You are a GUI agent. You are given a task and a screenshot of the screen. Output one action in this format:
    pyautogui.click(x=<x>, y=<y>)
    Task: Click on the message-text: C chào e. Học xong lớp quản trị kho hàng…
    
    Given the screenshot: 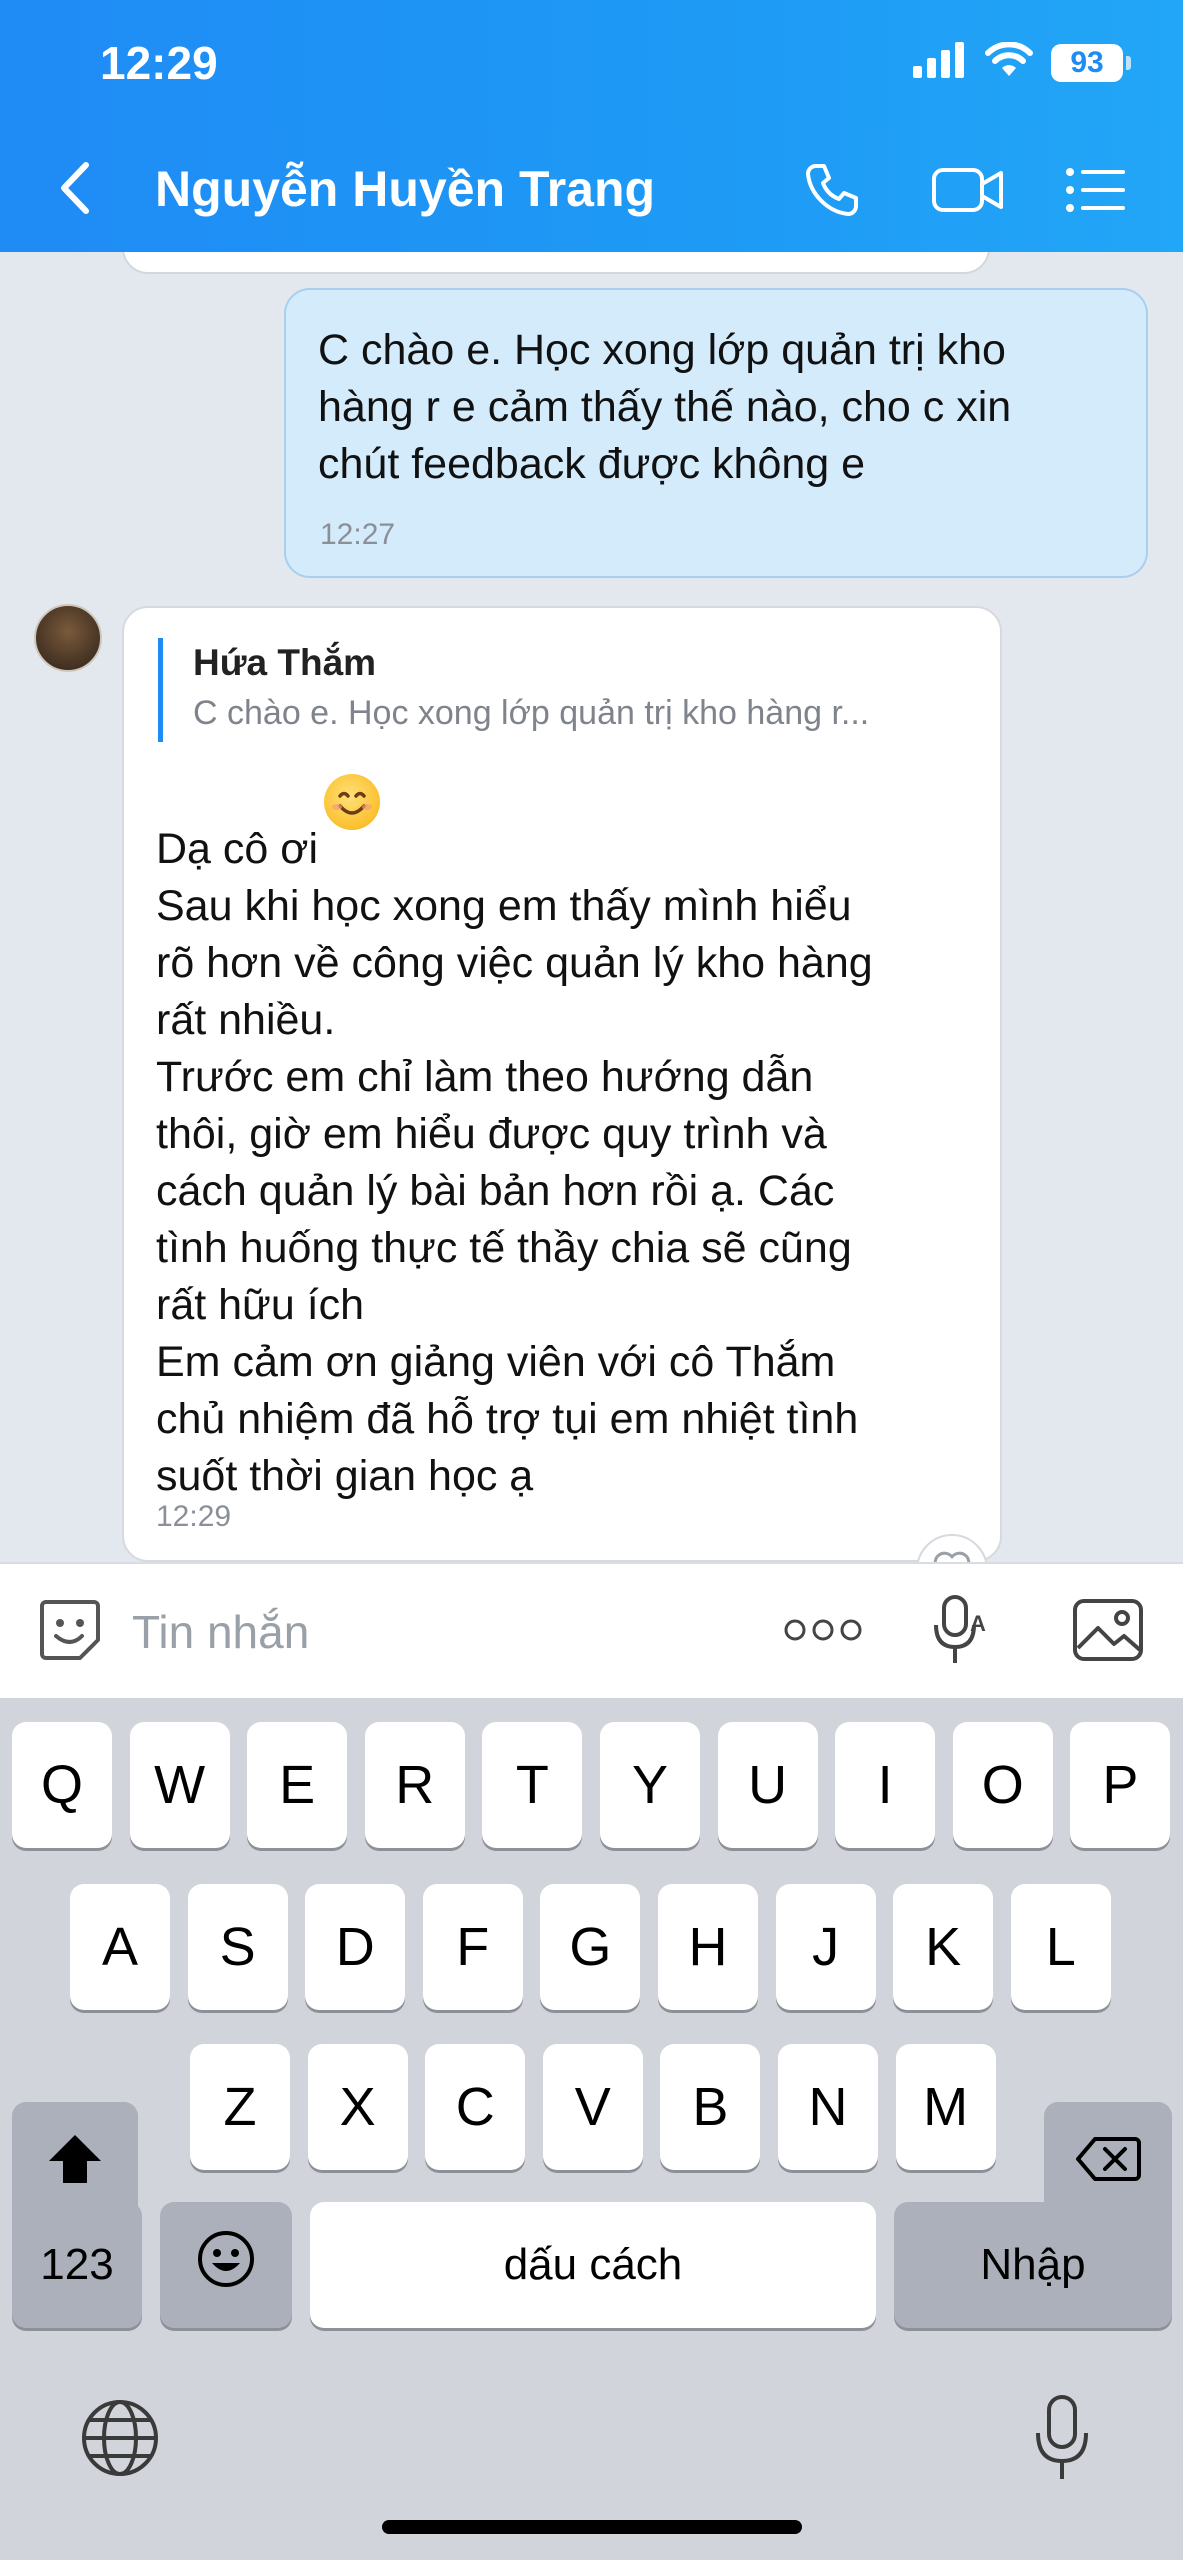 What is the action you would take?
    pyautogui.click(x=665, y=407)
    